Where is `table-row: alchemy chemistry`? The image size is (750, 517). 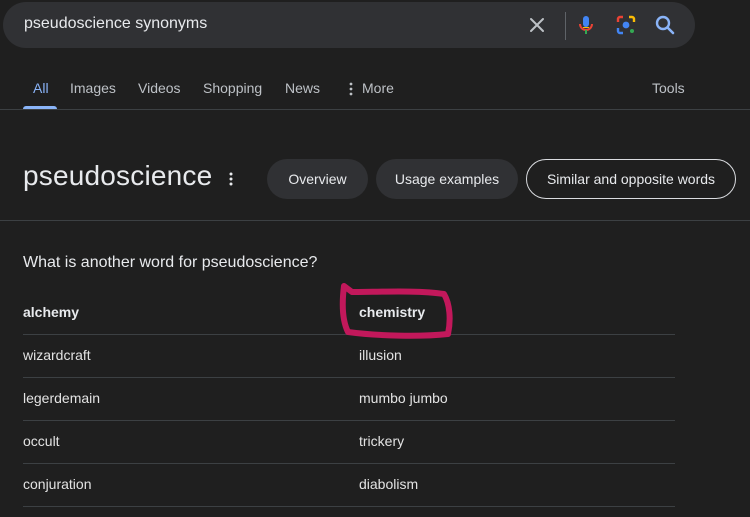 table-row: alchemy chemistry is located at coordinates (349, 313).